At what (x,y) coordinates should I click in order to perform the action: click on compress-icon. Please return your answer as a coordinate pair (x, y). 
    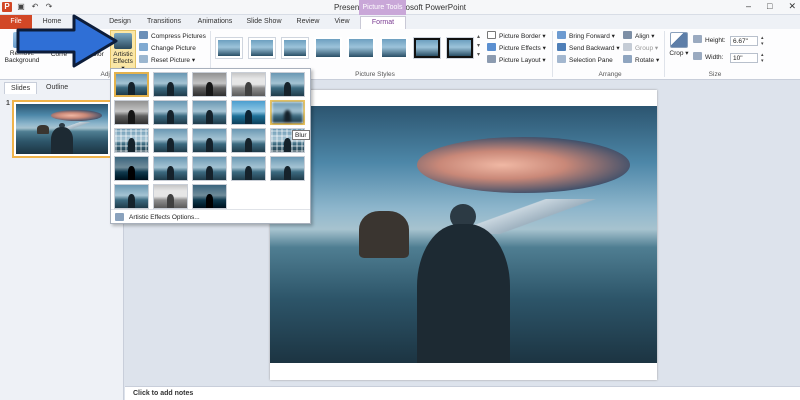
    Looking at the image, I should click on (143, 35).